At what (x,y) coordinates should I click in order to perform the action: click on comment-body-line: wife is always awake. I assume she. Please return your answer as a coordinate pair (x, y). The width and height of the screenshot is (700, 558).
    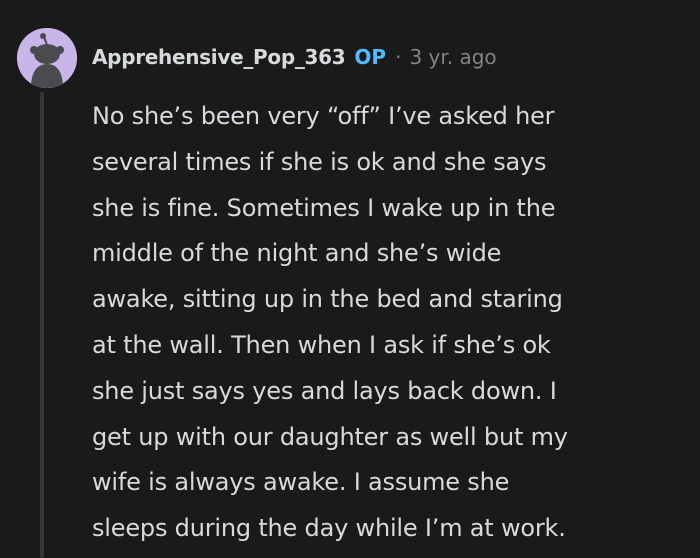
    Looking at the image, I should click on (301, 482).